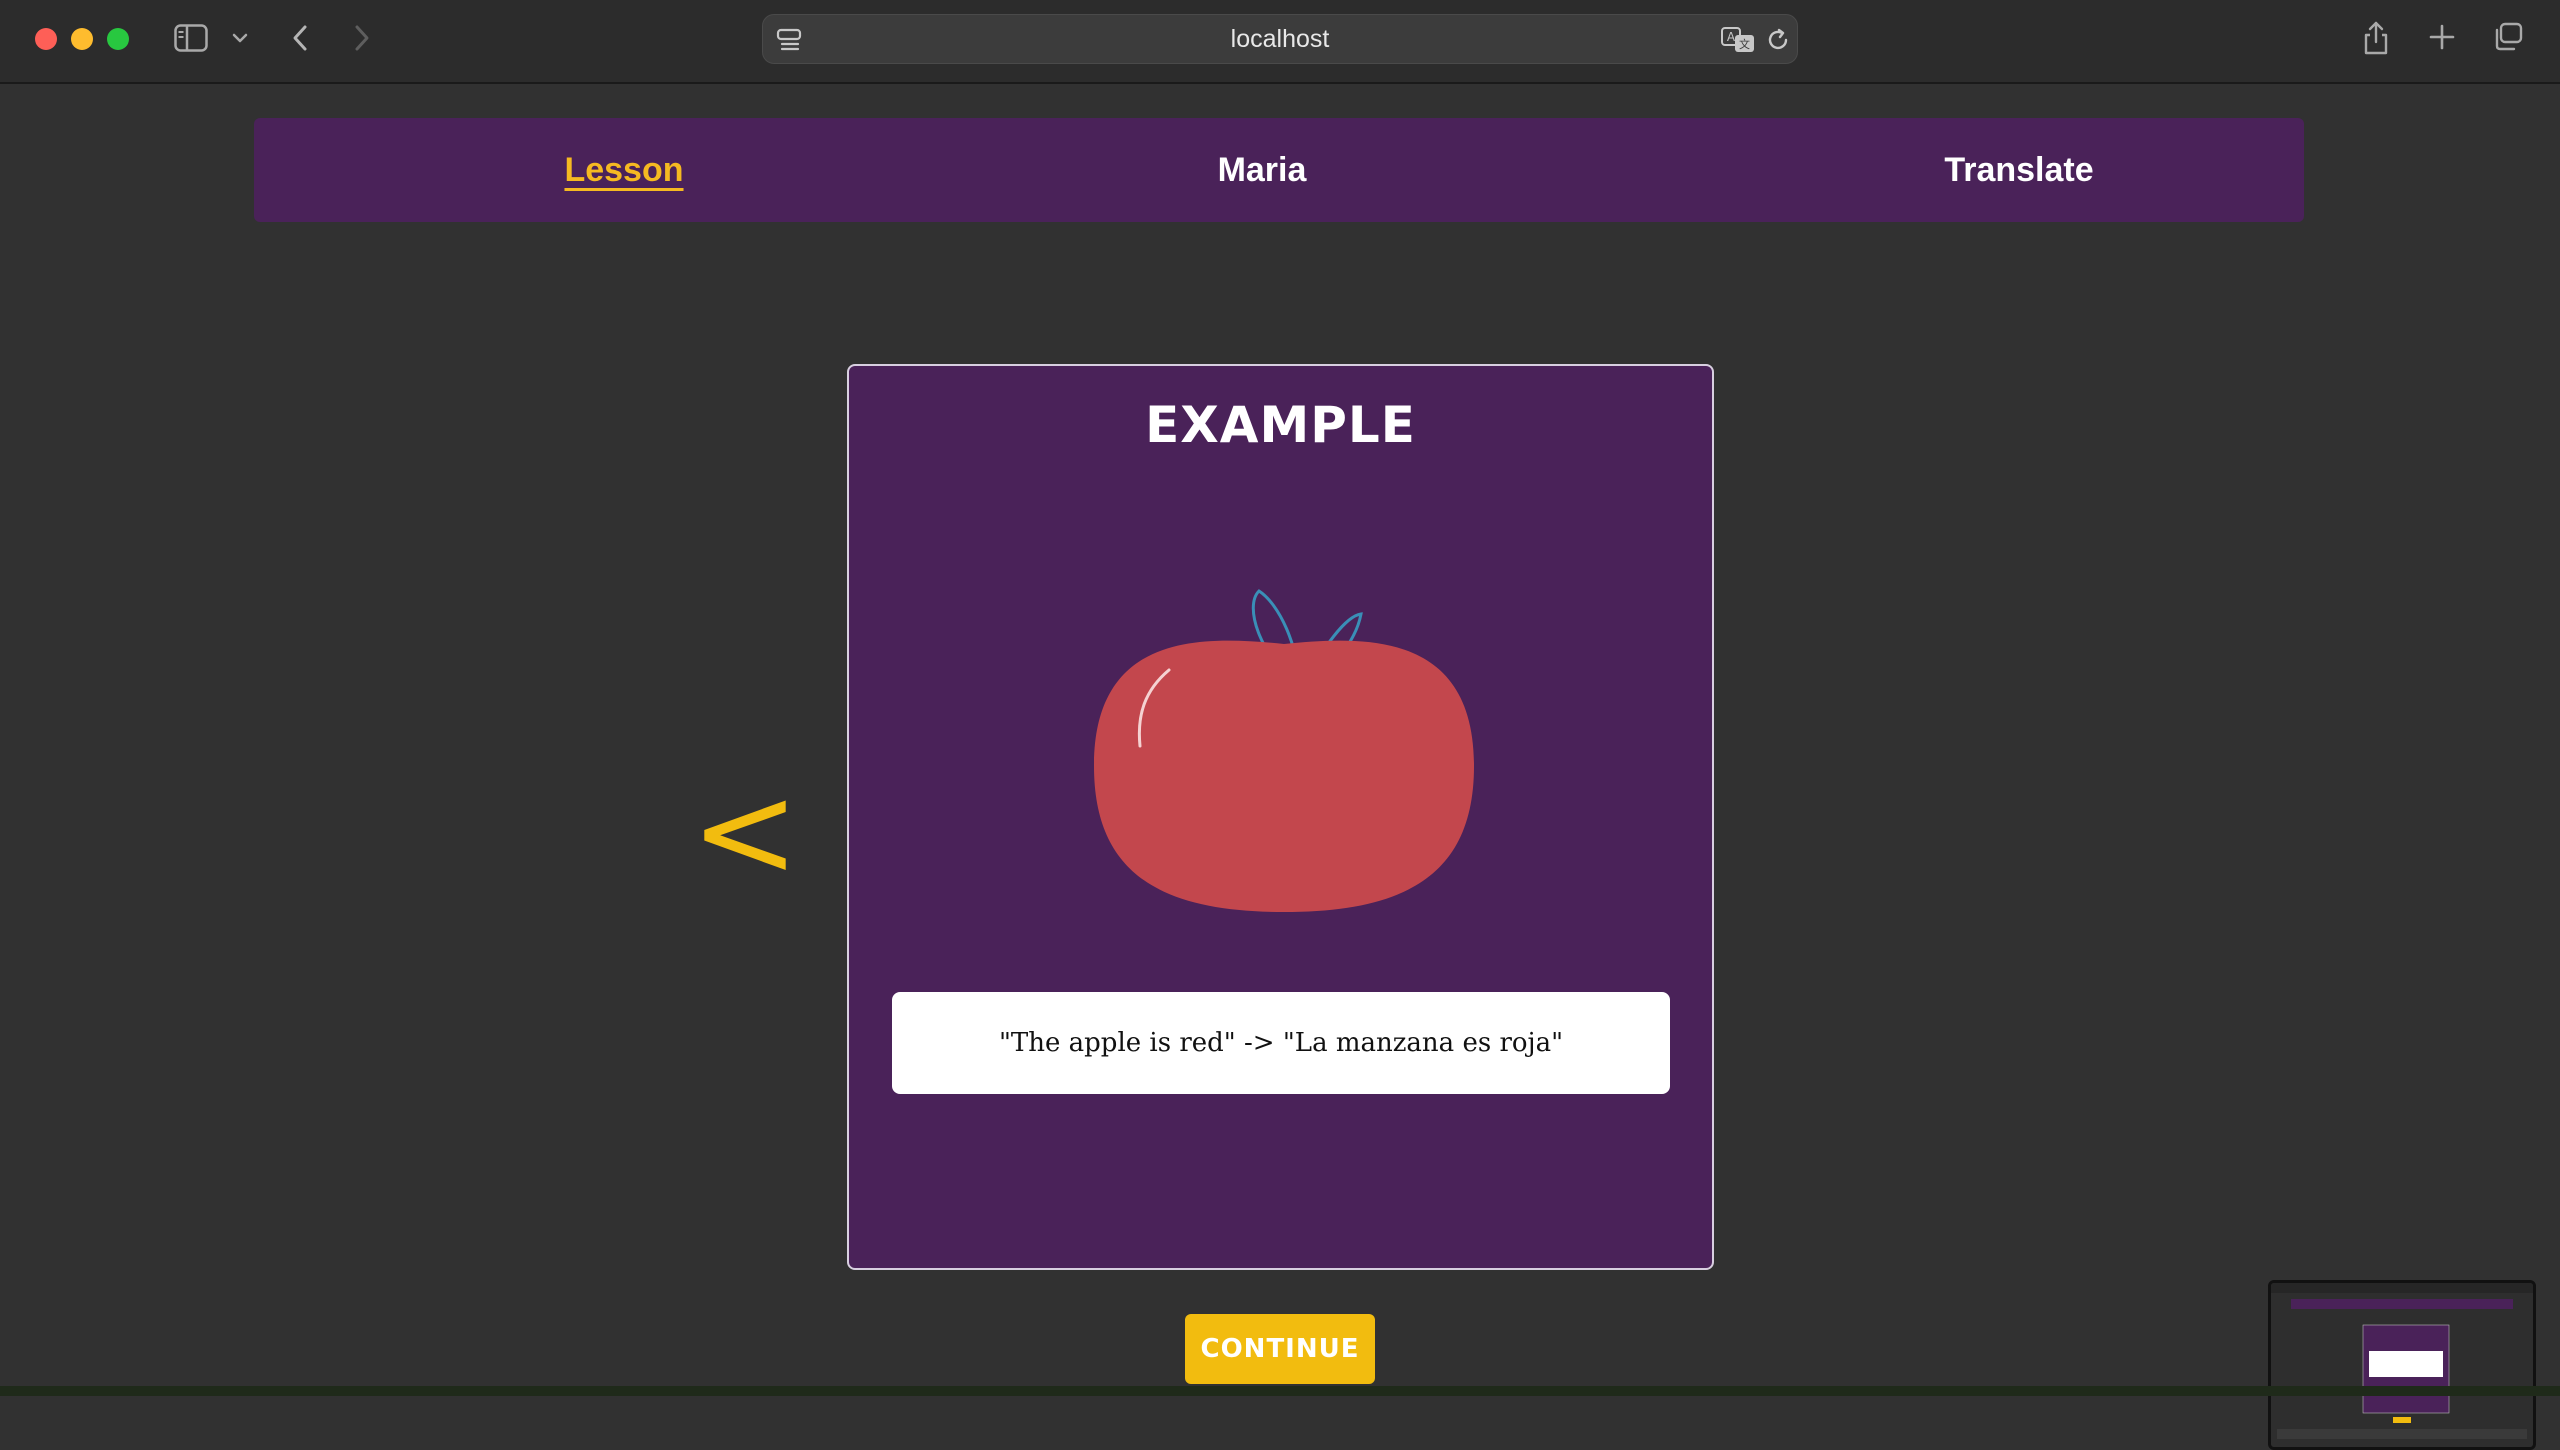 This screenshot has height=1450, width=2560. I want to click on previous-card-button: <, so click(745, 831).